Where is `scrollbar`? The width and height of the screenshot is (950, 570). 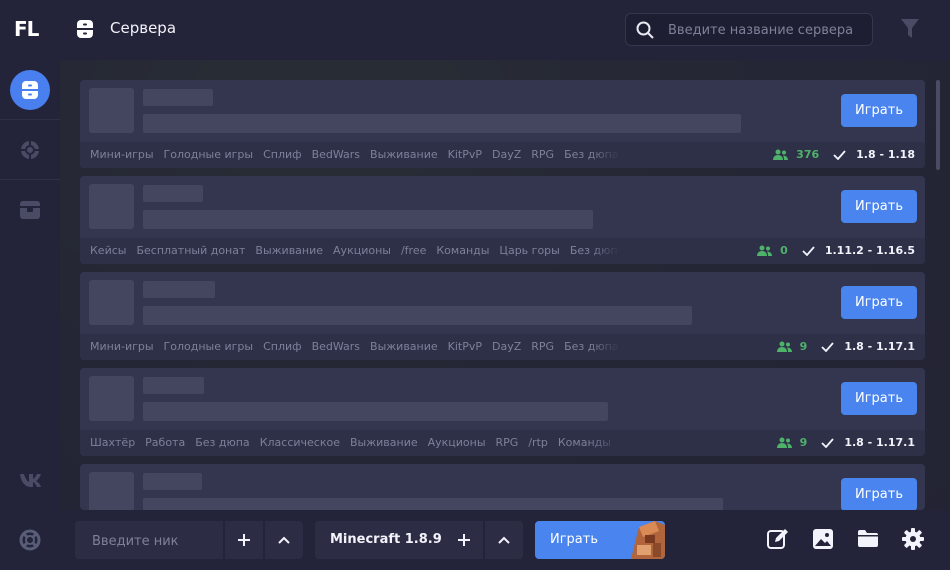 scrollbar is located at coordinates (938, 125).